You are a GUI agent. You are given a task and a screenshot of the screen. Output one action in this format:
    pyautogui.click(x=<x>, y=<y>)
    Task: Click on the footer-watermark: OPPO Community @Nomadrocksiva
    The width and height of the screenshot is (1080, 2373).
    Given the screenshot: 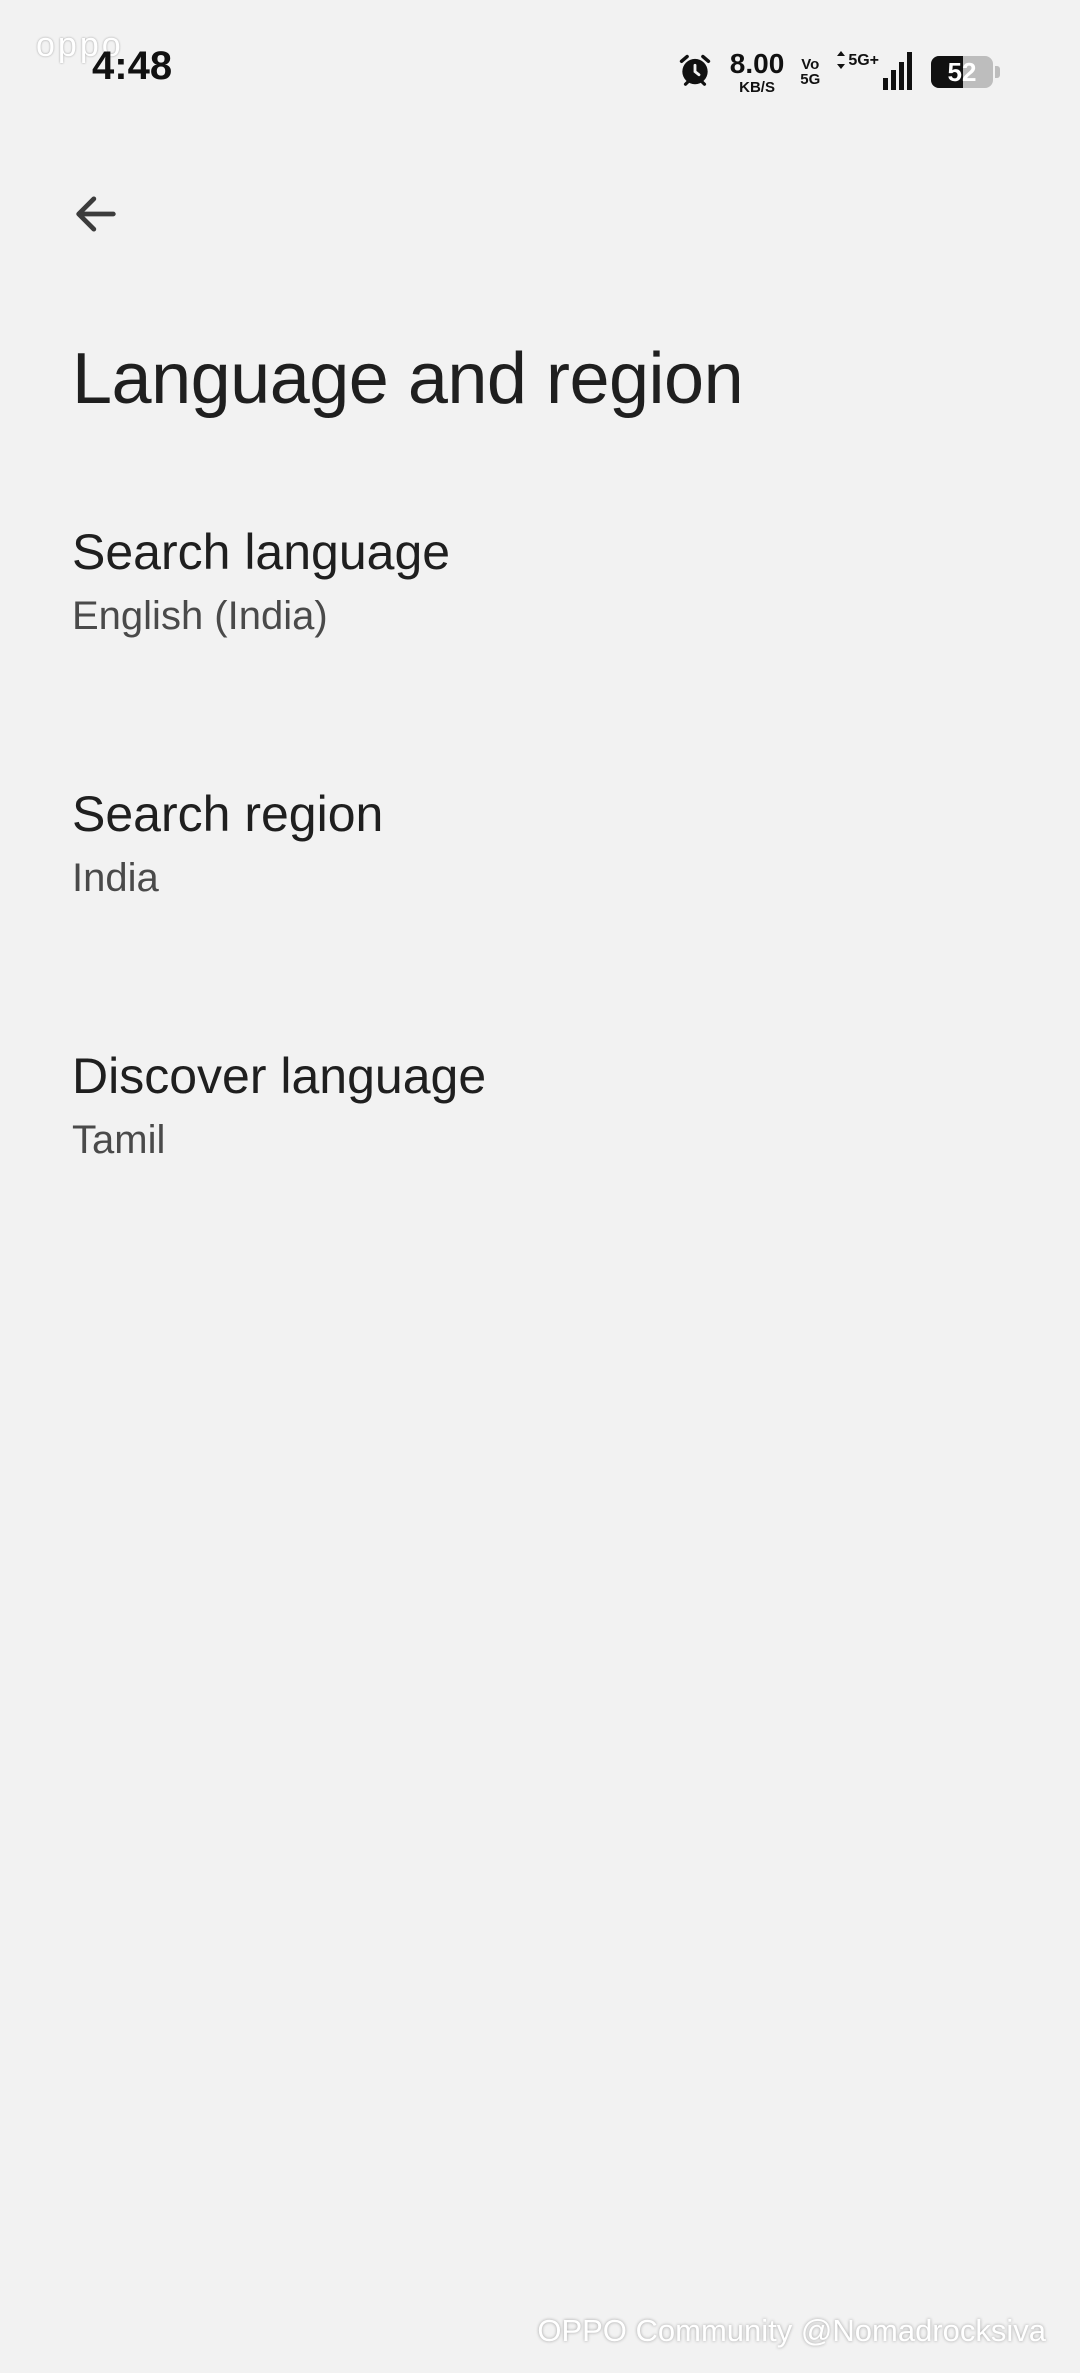 What is the action you would take?
    pyautogui.click(x=791, y=2330)
    